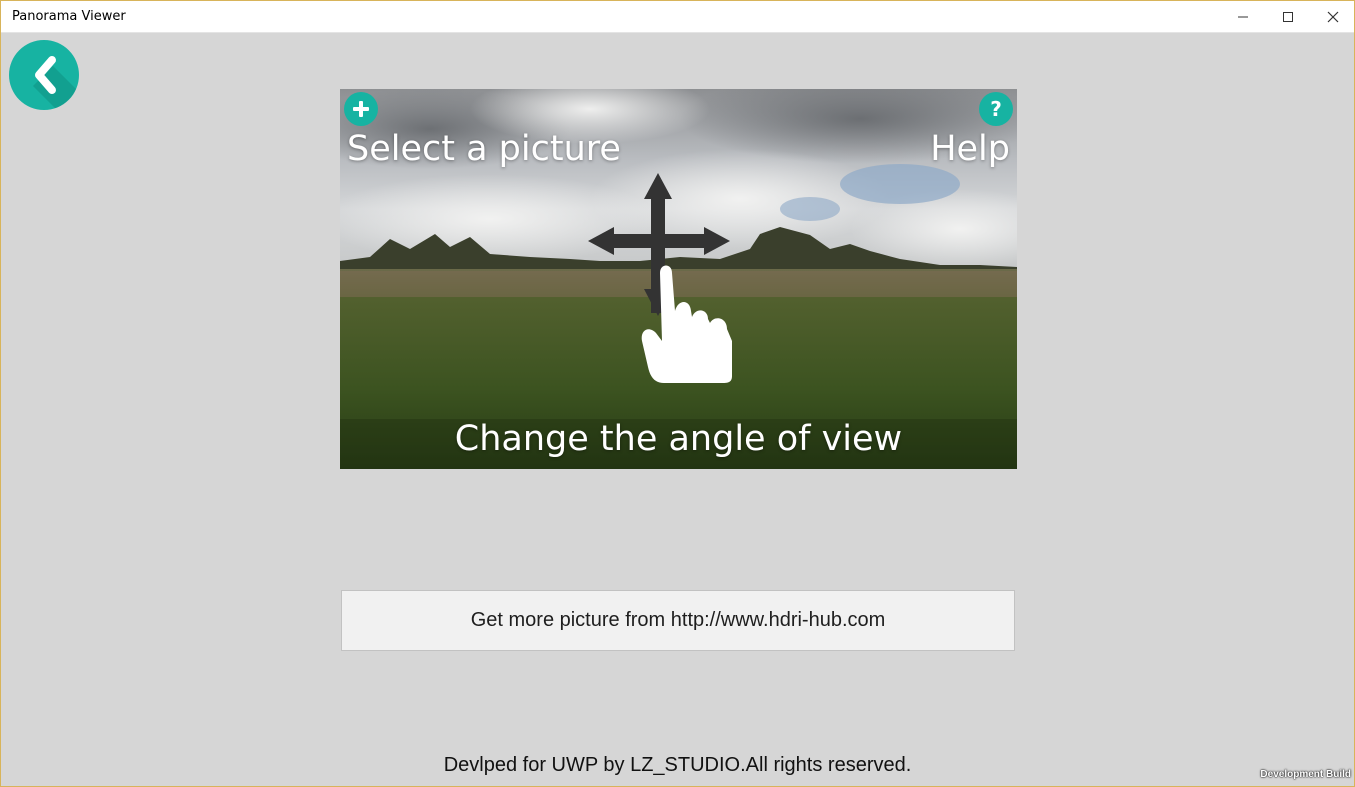 This screenshot has width=1355, height=787. Describe the element at coordinates (970, 149) in the screenshot. I see `help-label: Help` at that location.